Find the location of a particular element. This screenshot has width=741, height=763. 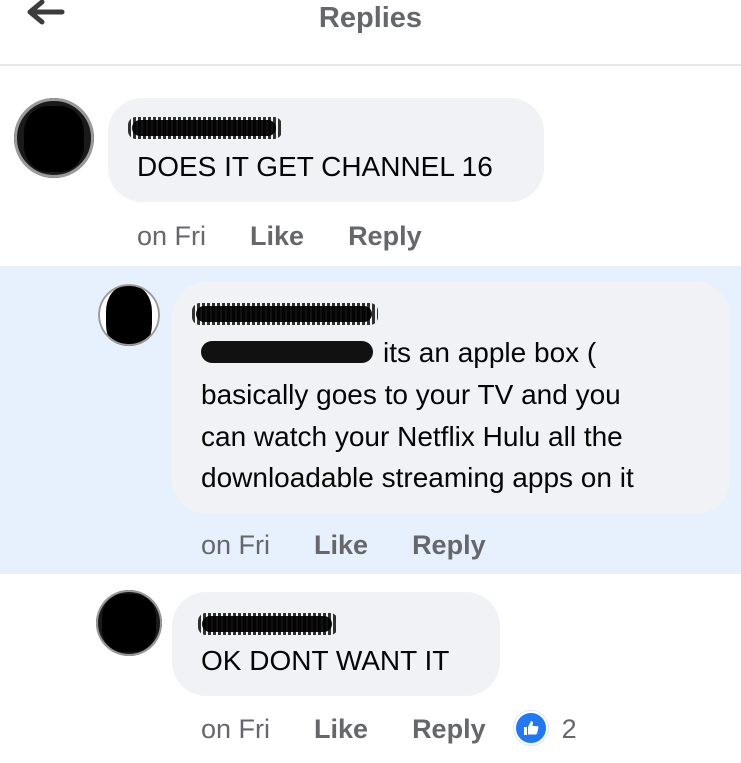

like-thumb-icon is located at coordinates (530, 728).